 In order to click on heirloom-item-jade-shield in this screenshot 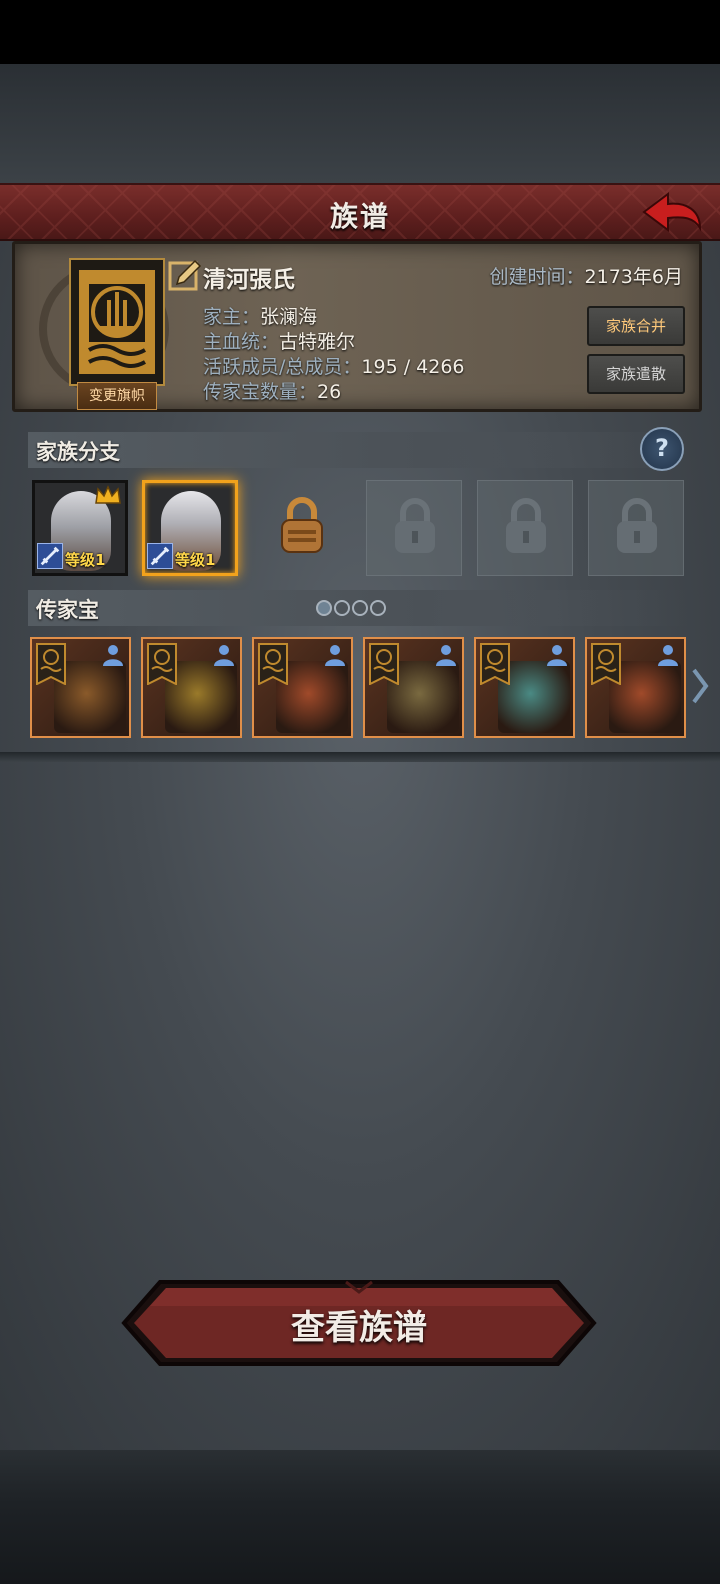, I will do `click(524, 687)`.